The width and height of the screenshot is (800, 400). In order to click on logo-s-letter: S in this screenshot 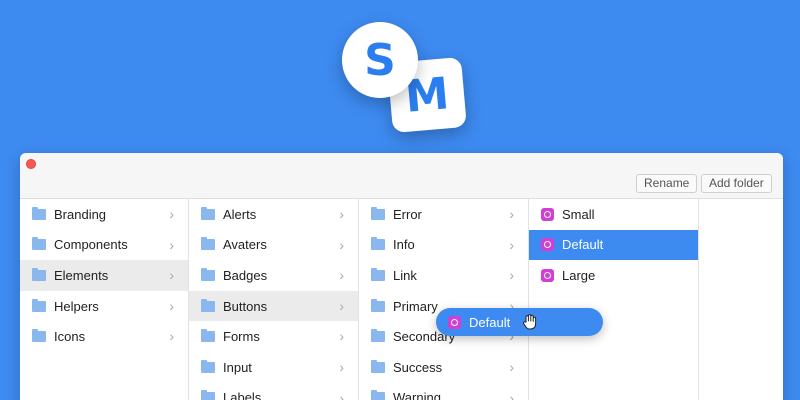, I will do `click(380, 60)`.